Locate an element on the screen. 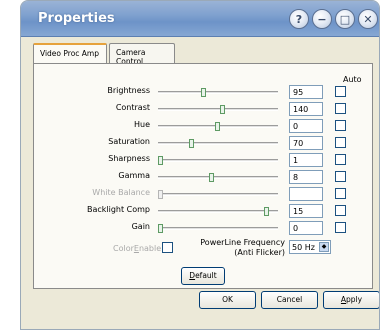 The image size is (380, 330). row-label-text: Gain is located at coordinates (140, 226).